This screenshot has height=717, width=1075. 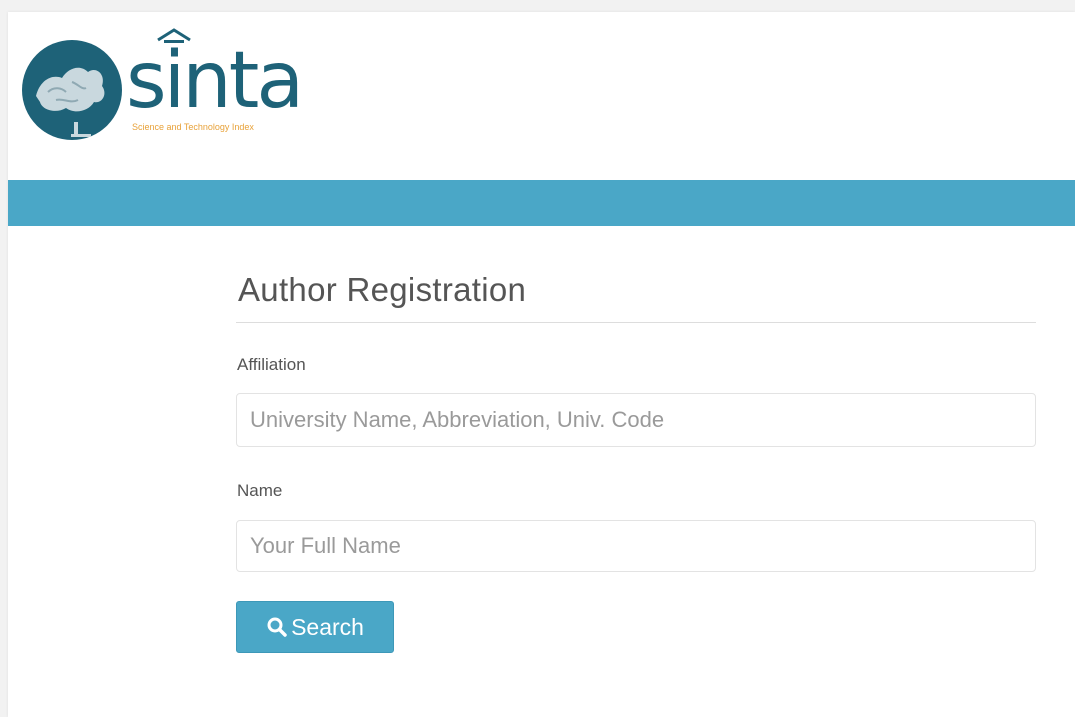 What do you see at coordinates (636, 420) in the screenshot?
I see `affiliation-input` at bounding box center [636, 420].